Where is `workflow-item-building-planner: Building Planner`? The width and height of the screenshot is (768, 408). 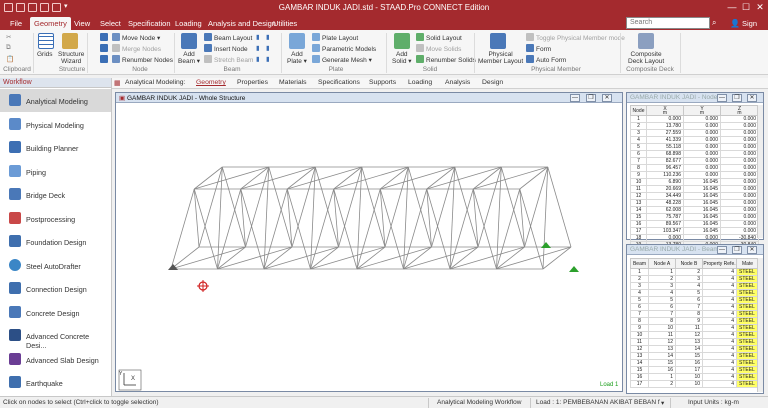
workflow-item-building-planner: Building Planner is located at coordinates (55, 147).